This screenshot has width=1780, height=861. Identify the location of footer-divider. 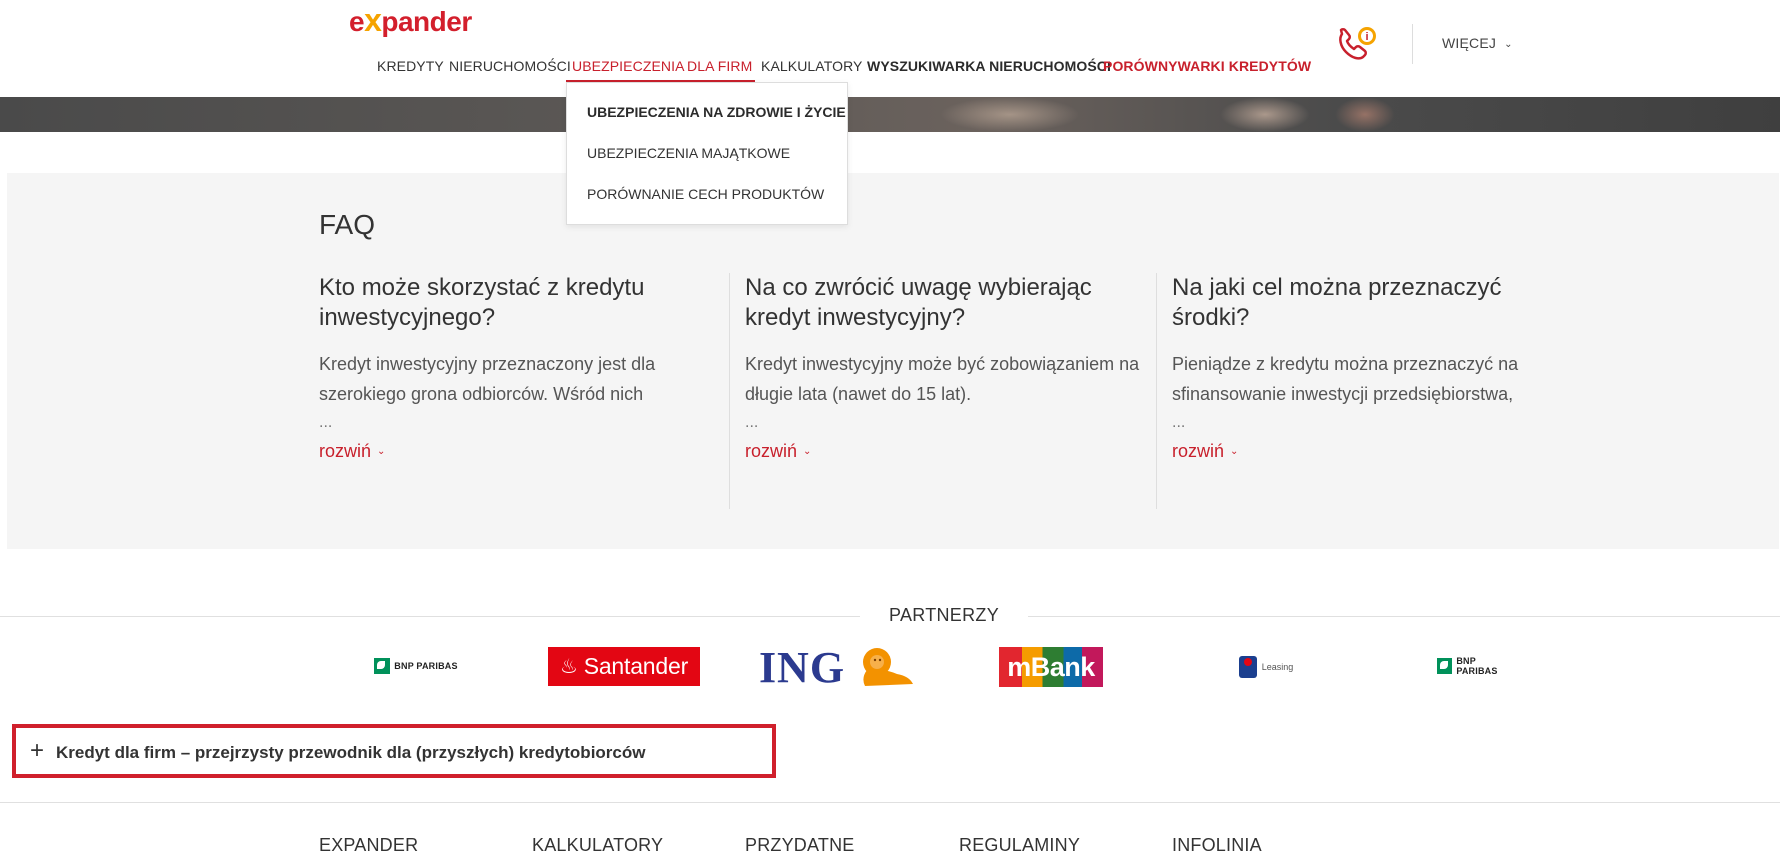
(890, 802).